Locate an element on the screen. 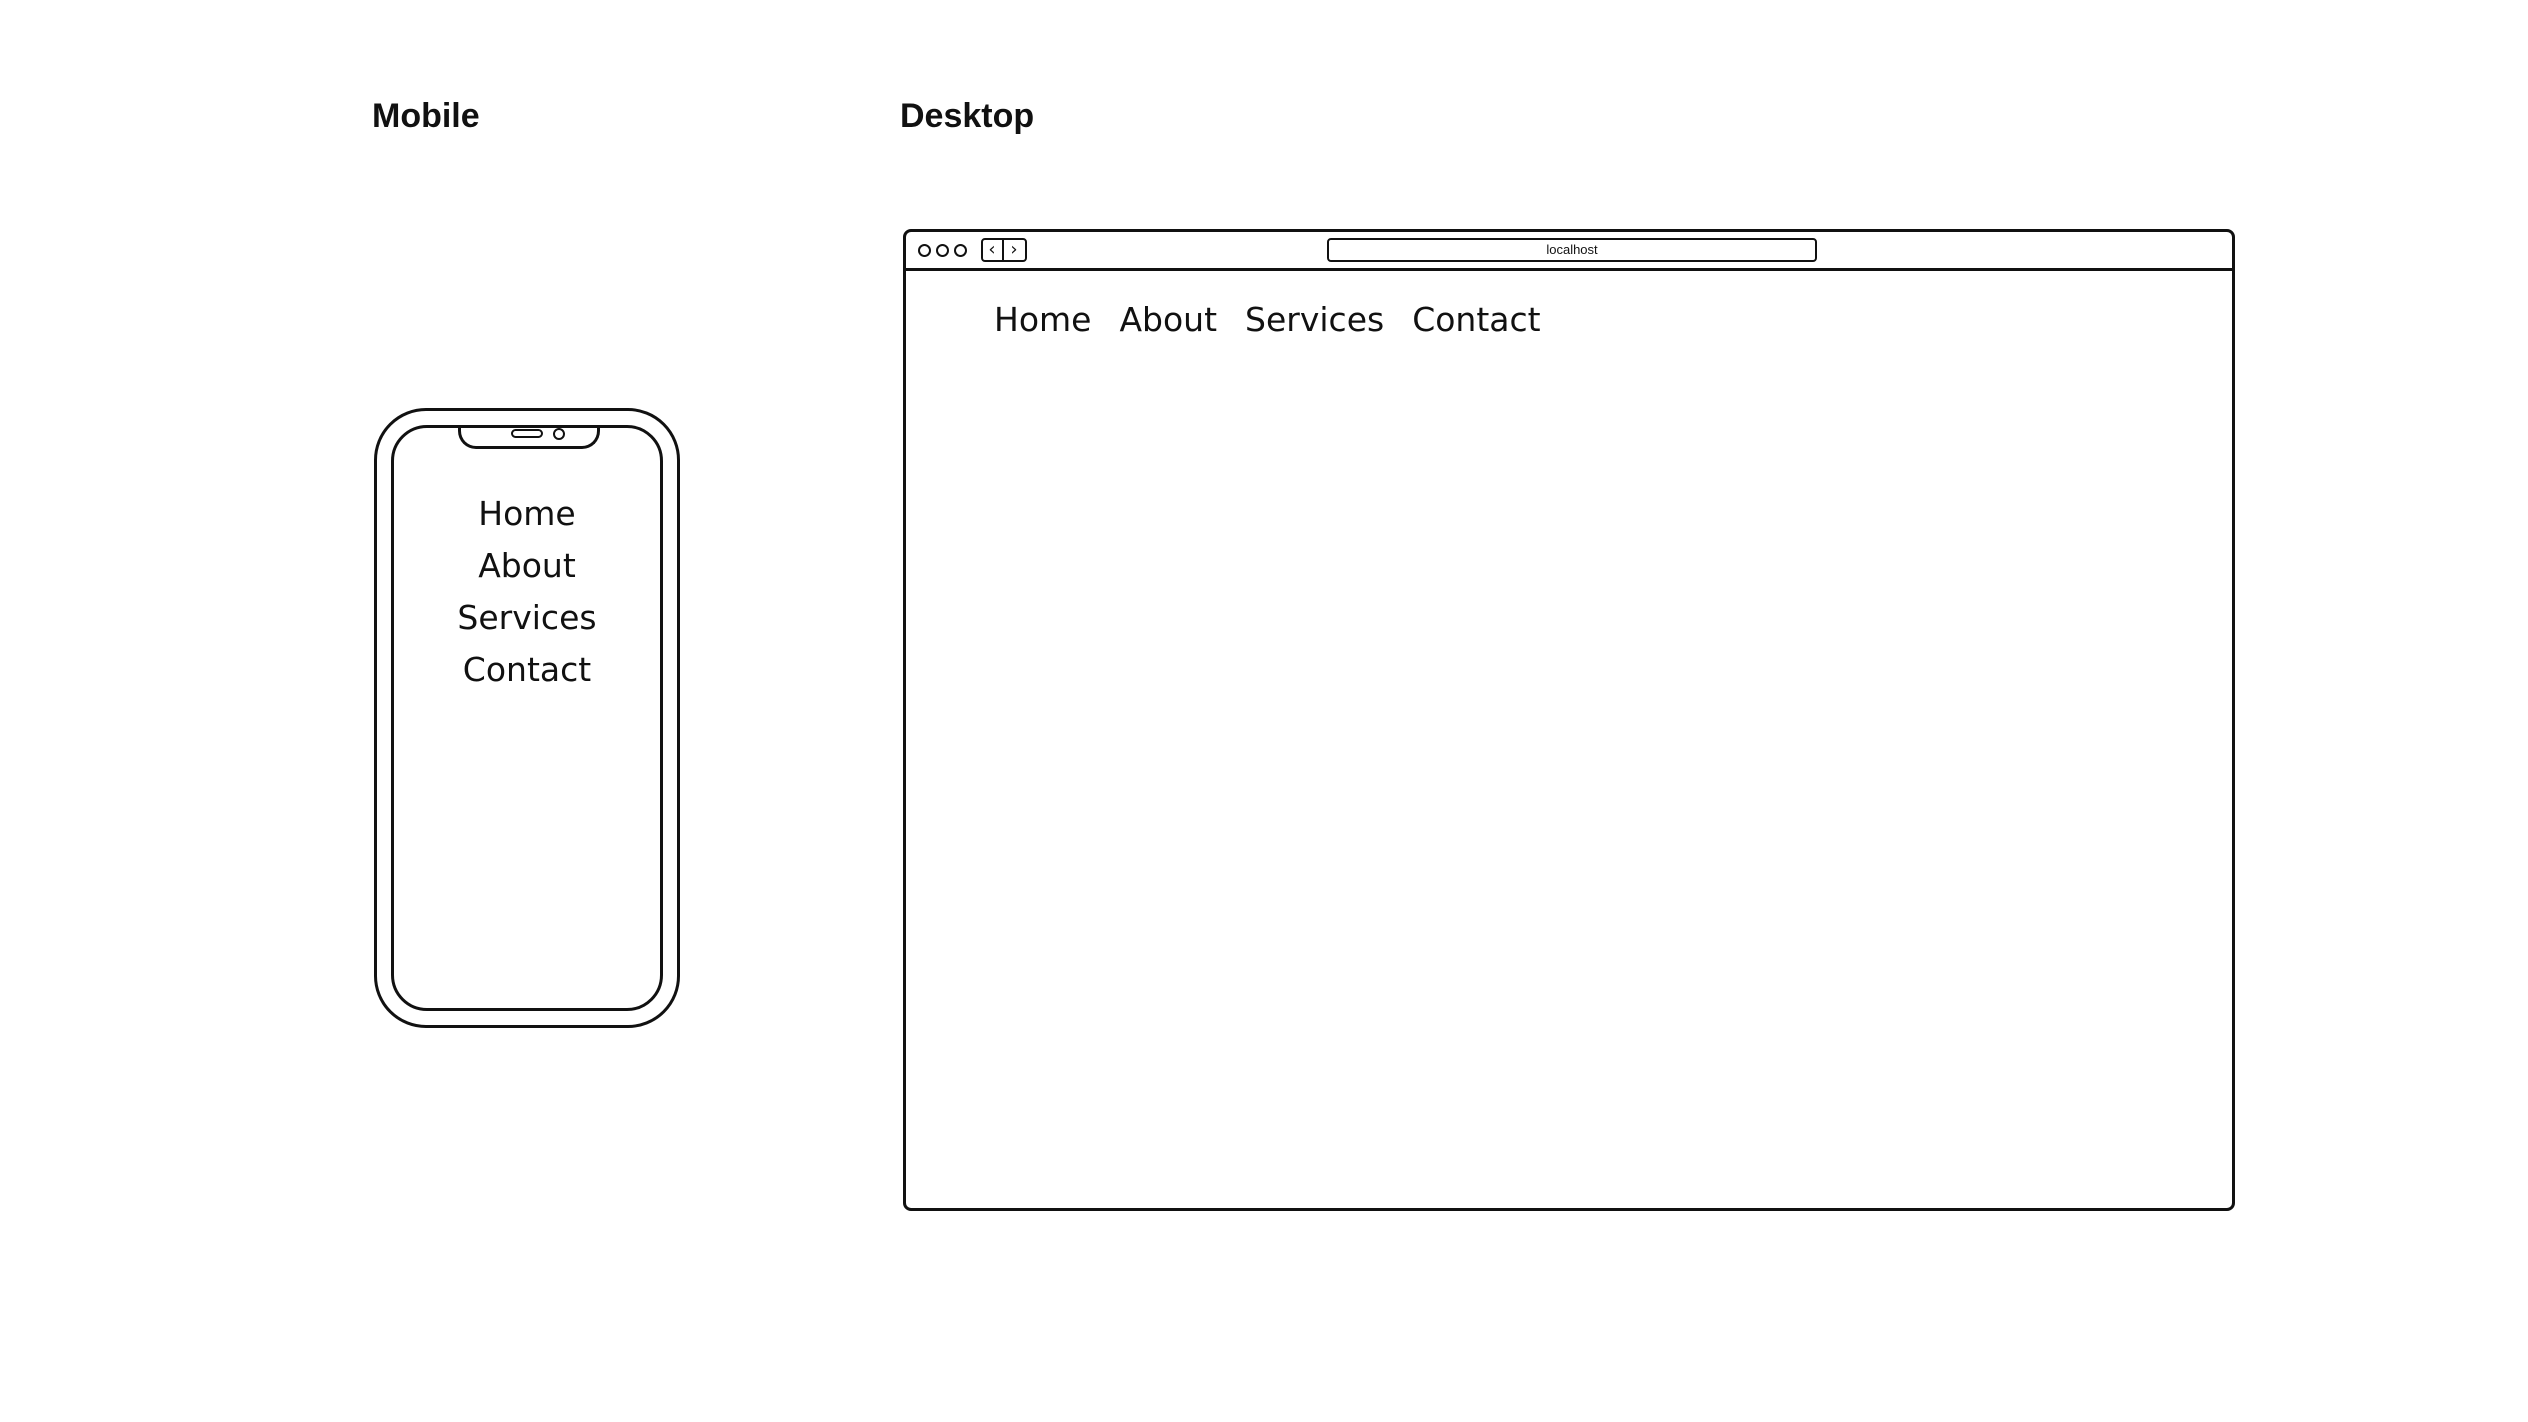 The width and height of the screenshot is (2528, 1422). mobile-nav: Home About Services Contact is located at coordinates (527, 592).